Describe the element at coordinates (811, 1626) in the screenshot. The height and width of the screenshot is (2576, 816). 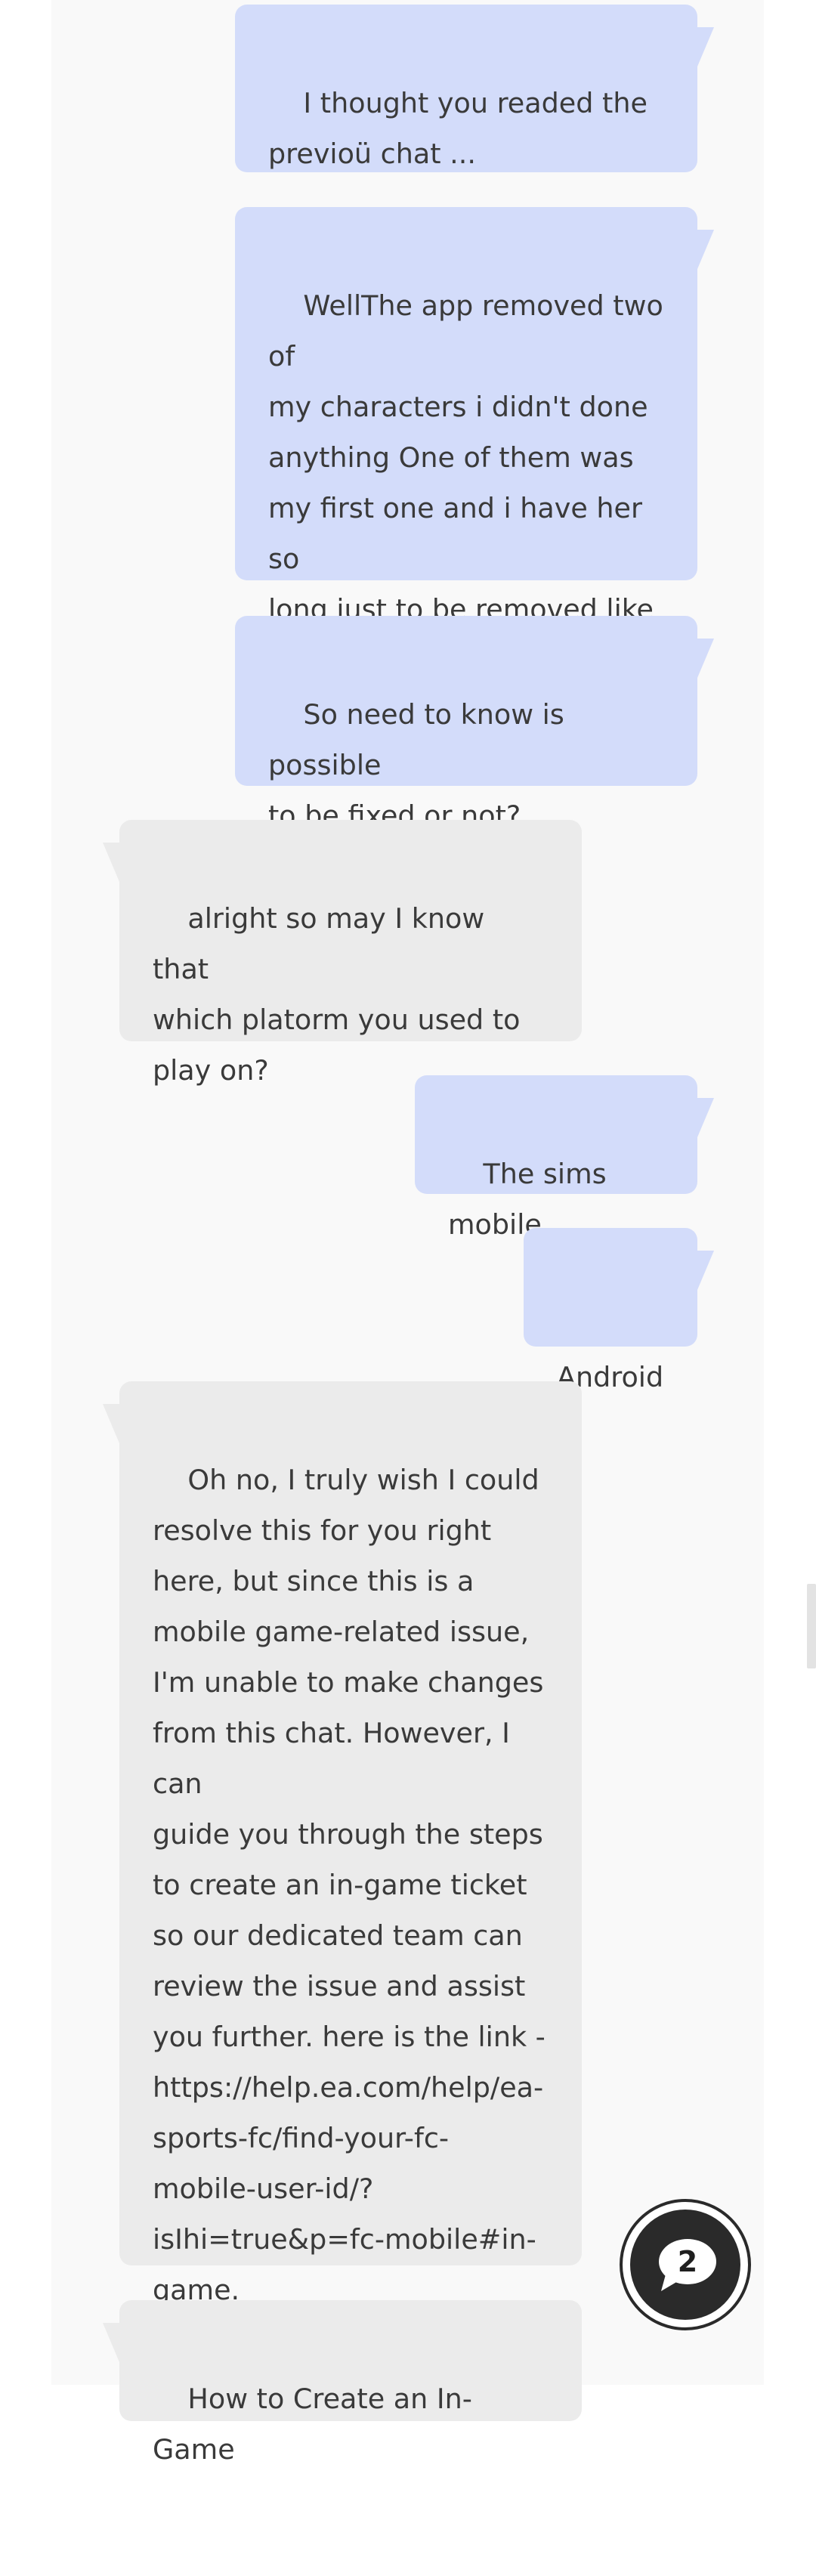
I see `scrollbar-thumb` at that location.